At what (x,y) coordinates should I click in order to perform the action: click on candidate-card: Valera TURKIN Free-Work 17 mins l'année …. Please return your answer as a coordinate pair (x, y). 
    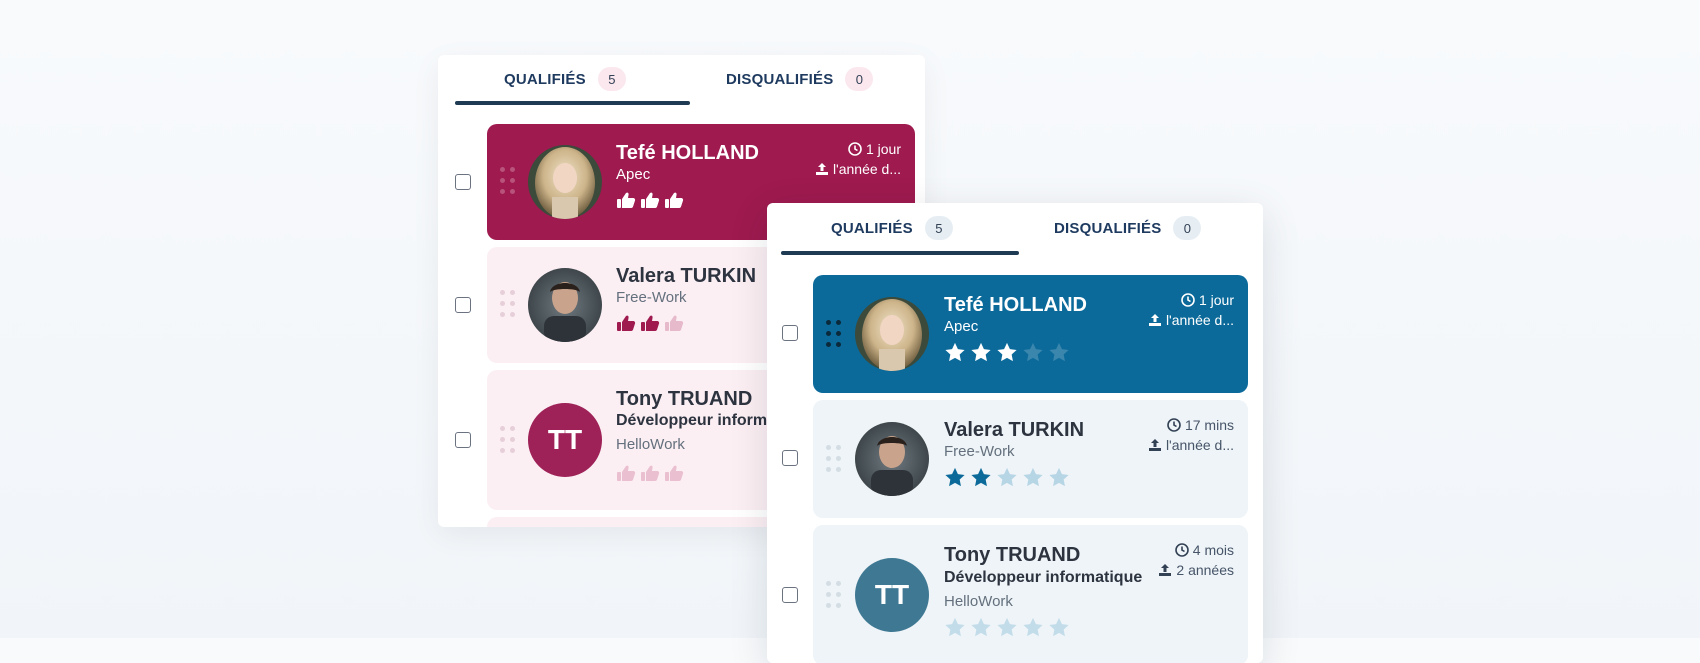
    Looking at the image, I should click on (1030, 459).